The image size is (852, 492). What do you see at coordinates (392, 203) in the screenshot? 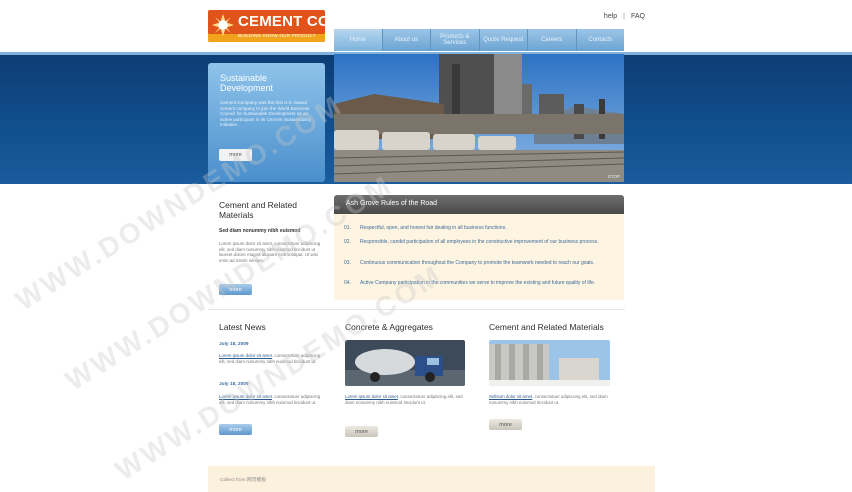
I see `rules-title: Ash Grove Rules of the Road` at bounding box center [392, 203].